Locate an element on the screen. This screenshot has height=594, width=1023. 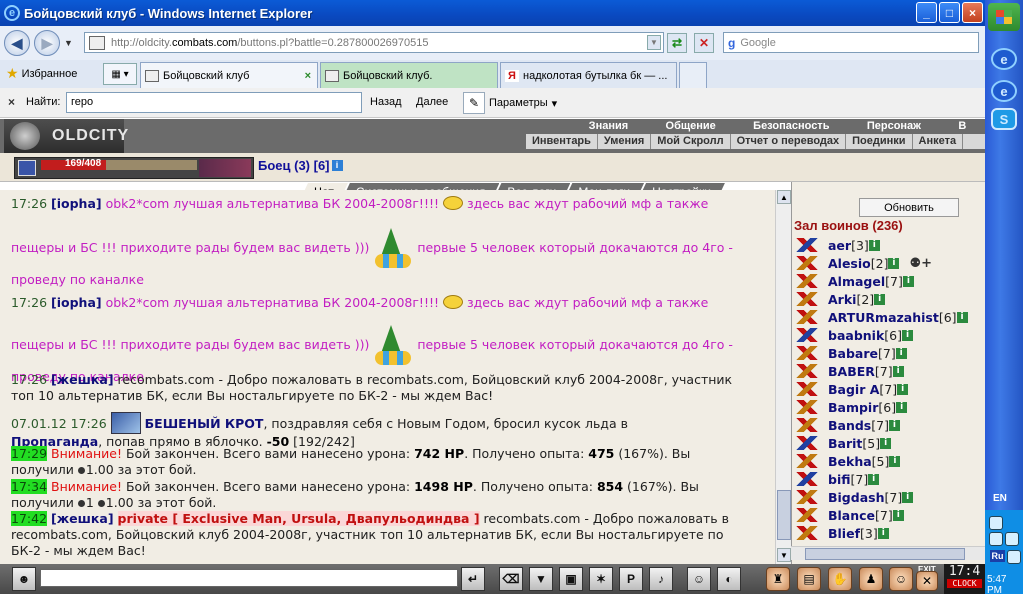
fighter-label: Боец (3) [6] i is located at coordinates (300, 165).